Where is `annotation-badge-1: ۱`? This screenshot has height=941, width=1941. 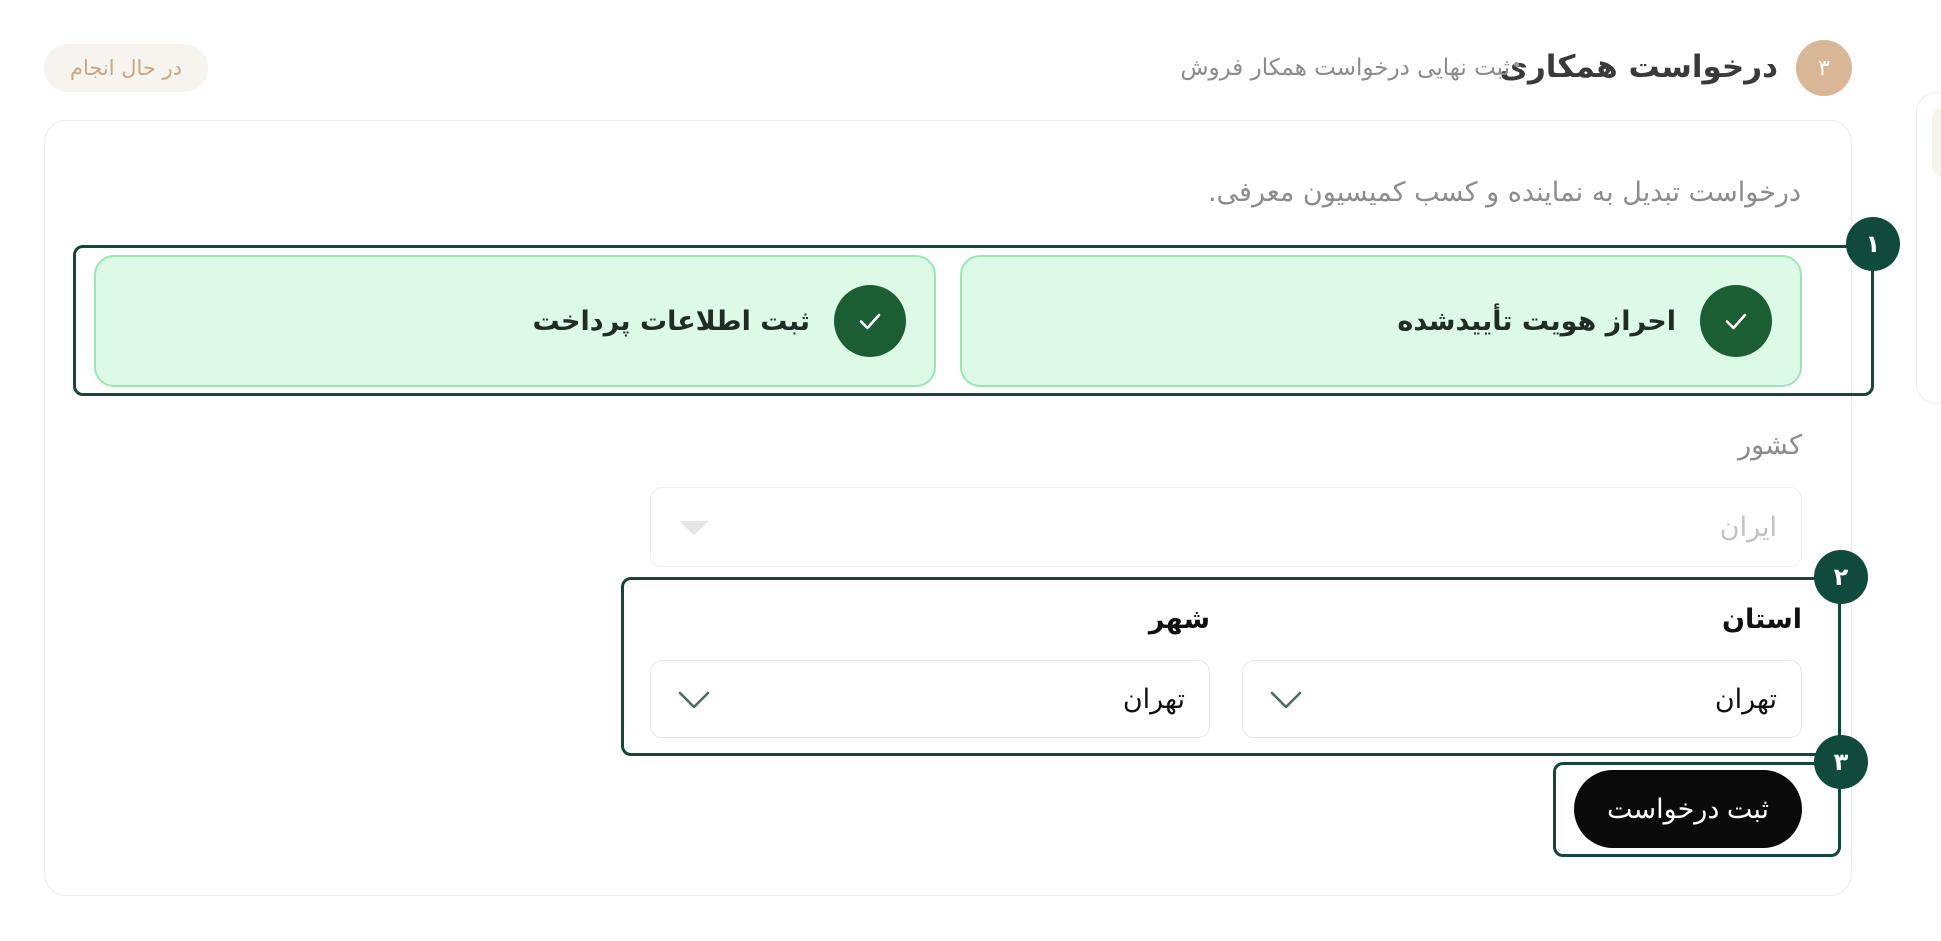 annotation-badge-1: ۱ is located at coordinates (1873, 244).